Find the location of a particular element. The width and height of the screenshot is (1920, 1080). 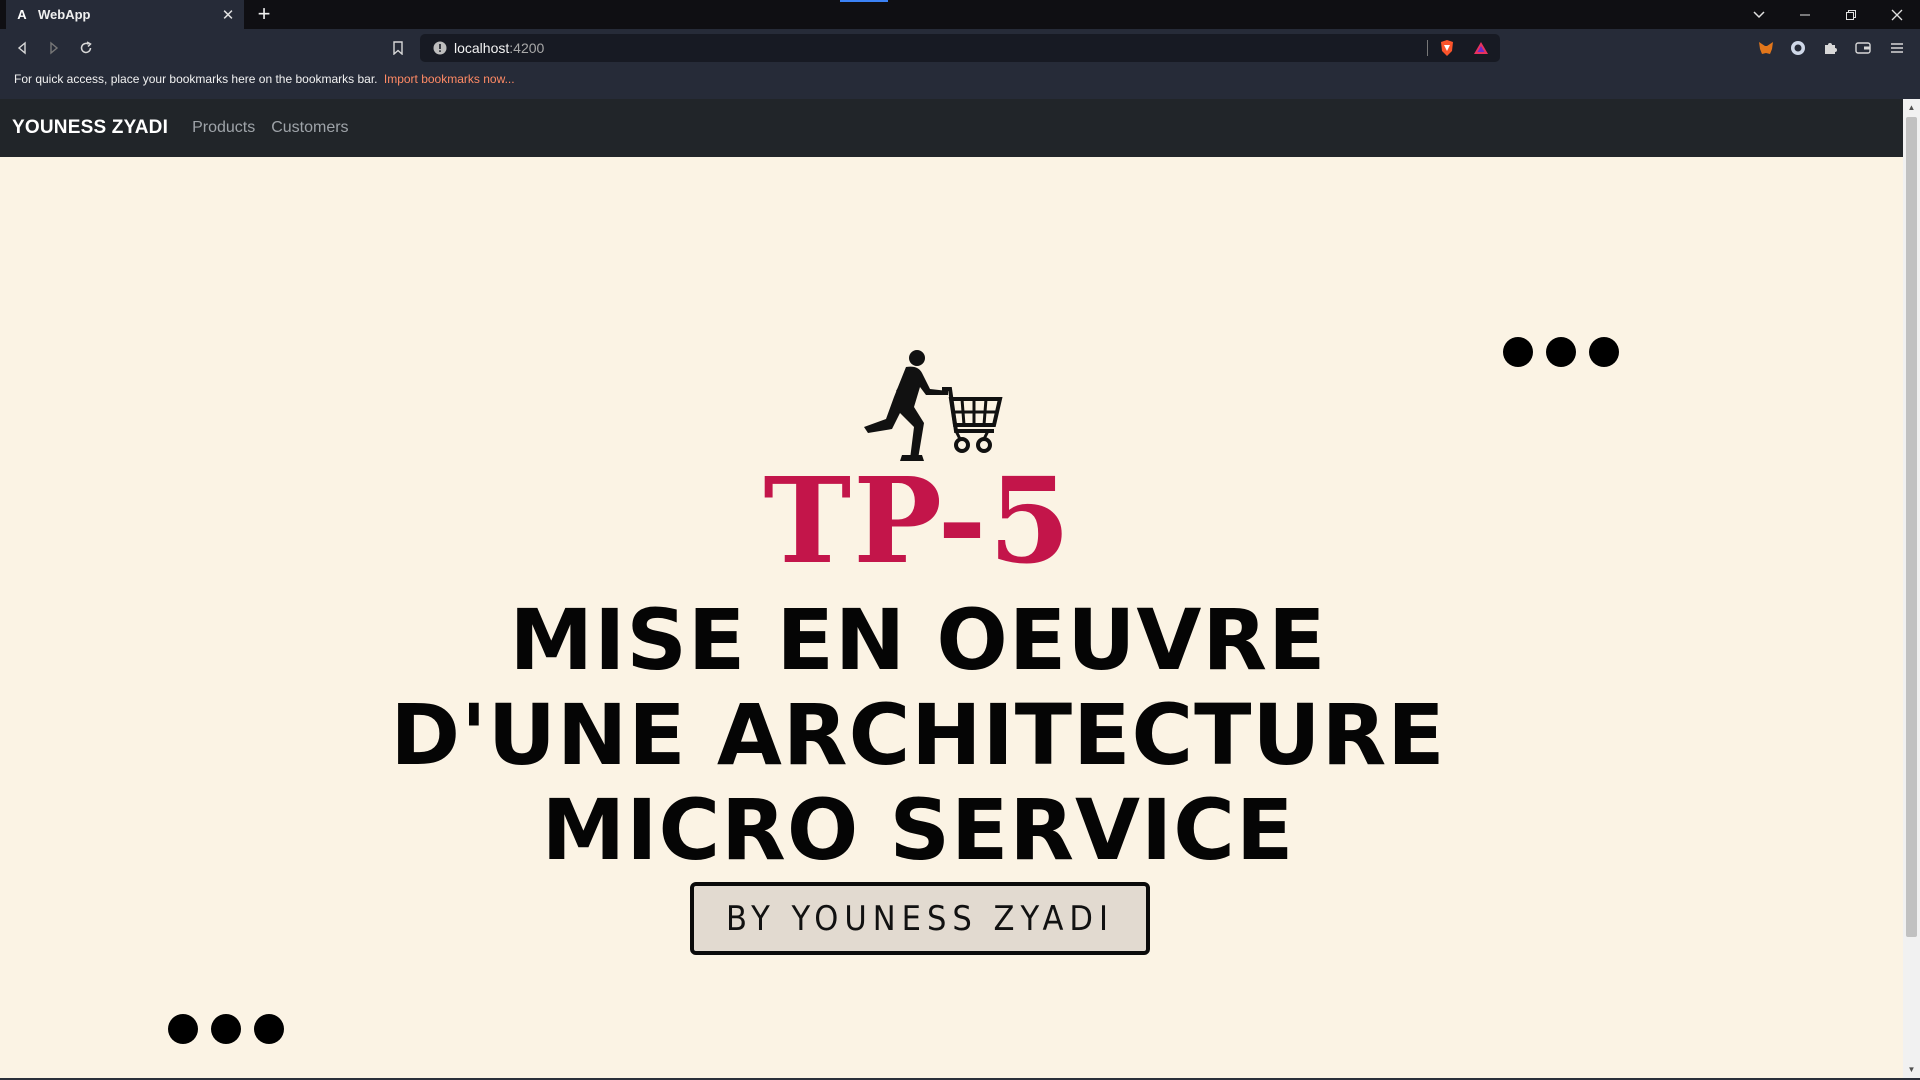

tab-strip-indicator is located at coordinates (864, 1).